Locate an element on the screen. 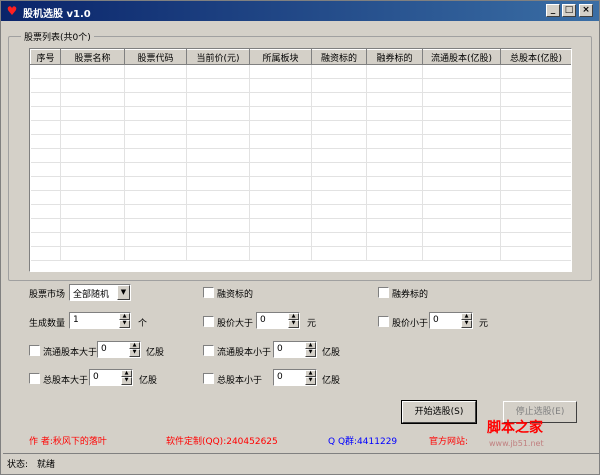 The width and height of the screenshot is (600, 475). float-gt-stepper: 0 ▲ ▼ is located at coordinates (119, 349).